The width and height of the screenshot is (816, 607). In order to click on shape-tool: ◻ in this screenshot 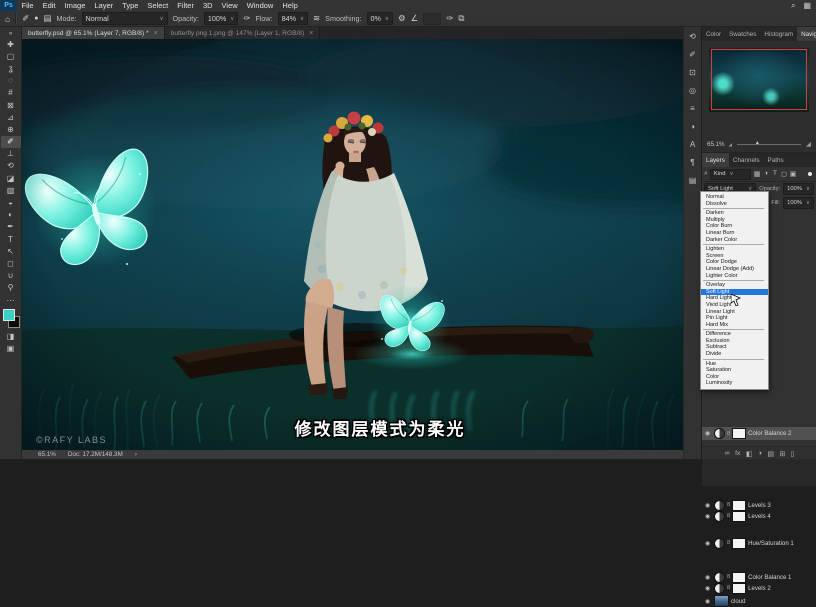, I will do `click(11, 263)`.